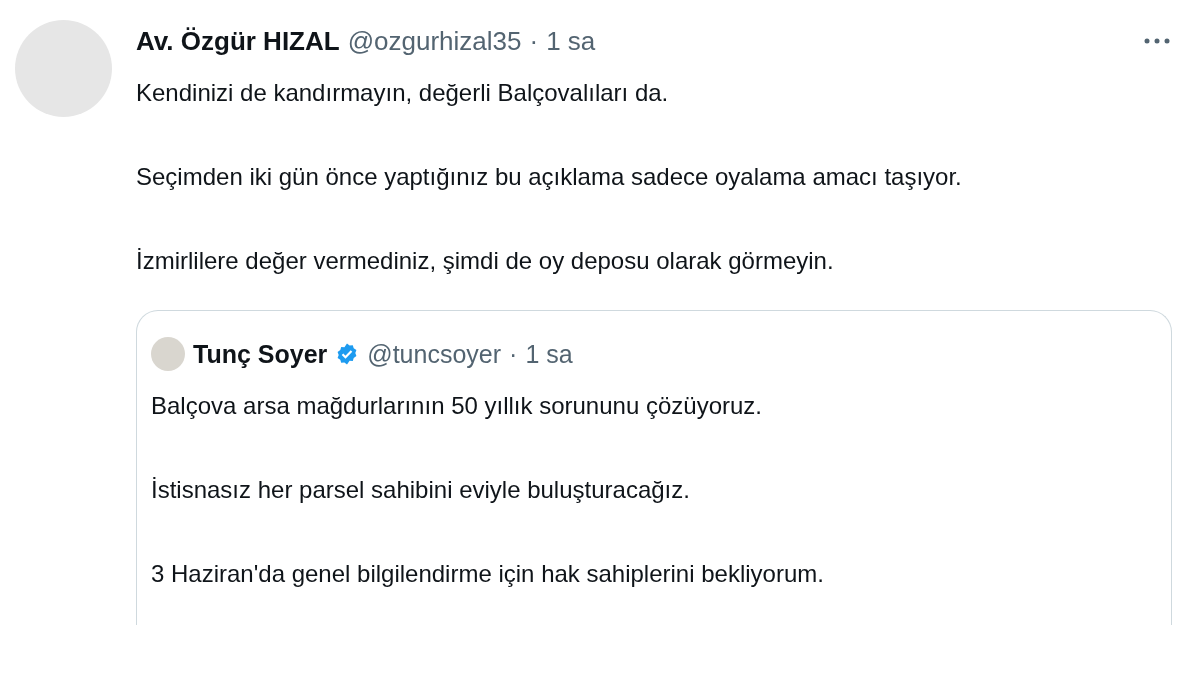 This screenshot has width=1200, height=675. I want to click on quoted-post-text: Balçova arsa mağdurlarının 50 yıllık sorununu çözüyoruz., so click(457, 406).